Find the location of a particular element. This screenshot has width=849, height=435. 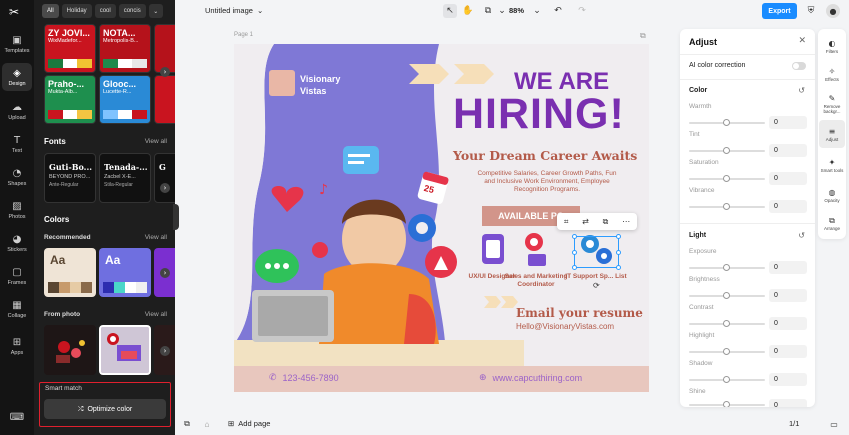

add-page-button: ⊞ Add page is located at coordinates (249, 423).